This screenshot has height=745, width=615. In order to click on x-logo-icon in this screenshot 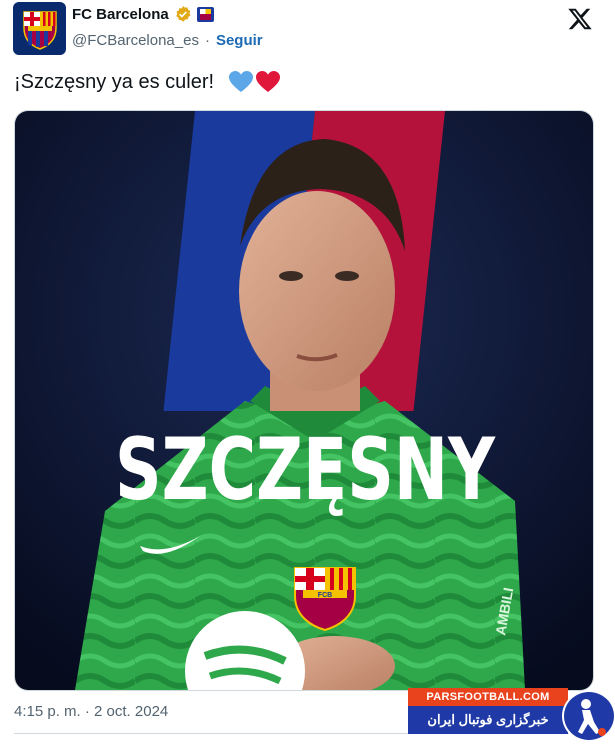, I will do `click(580, 19)`.